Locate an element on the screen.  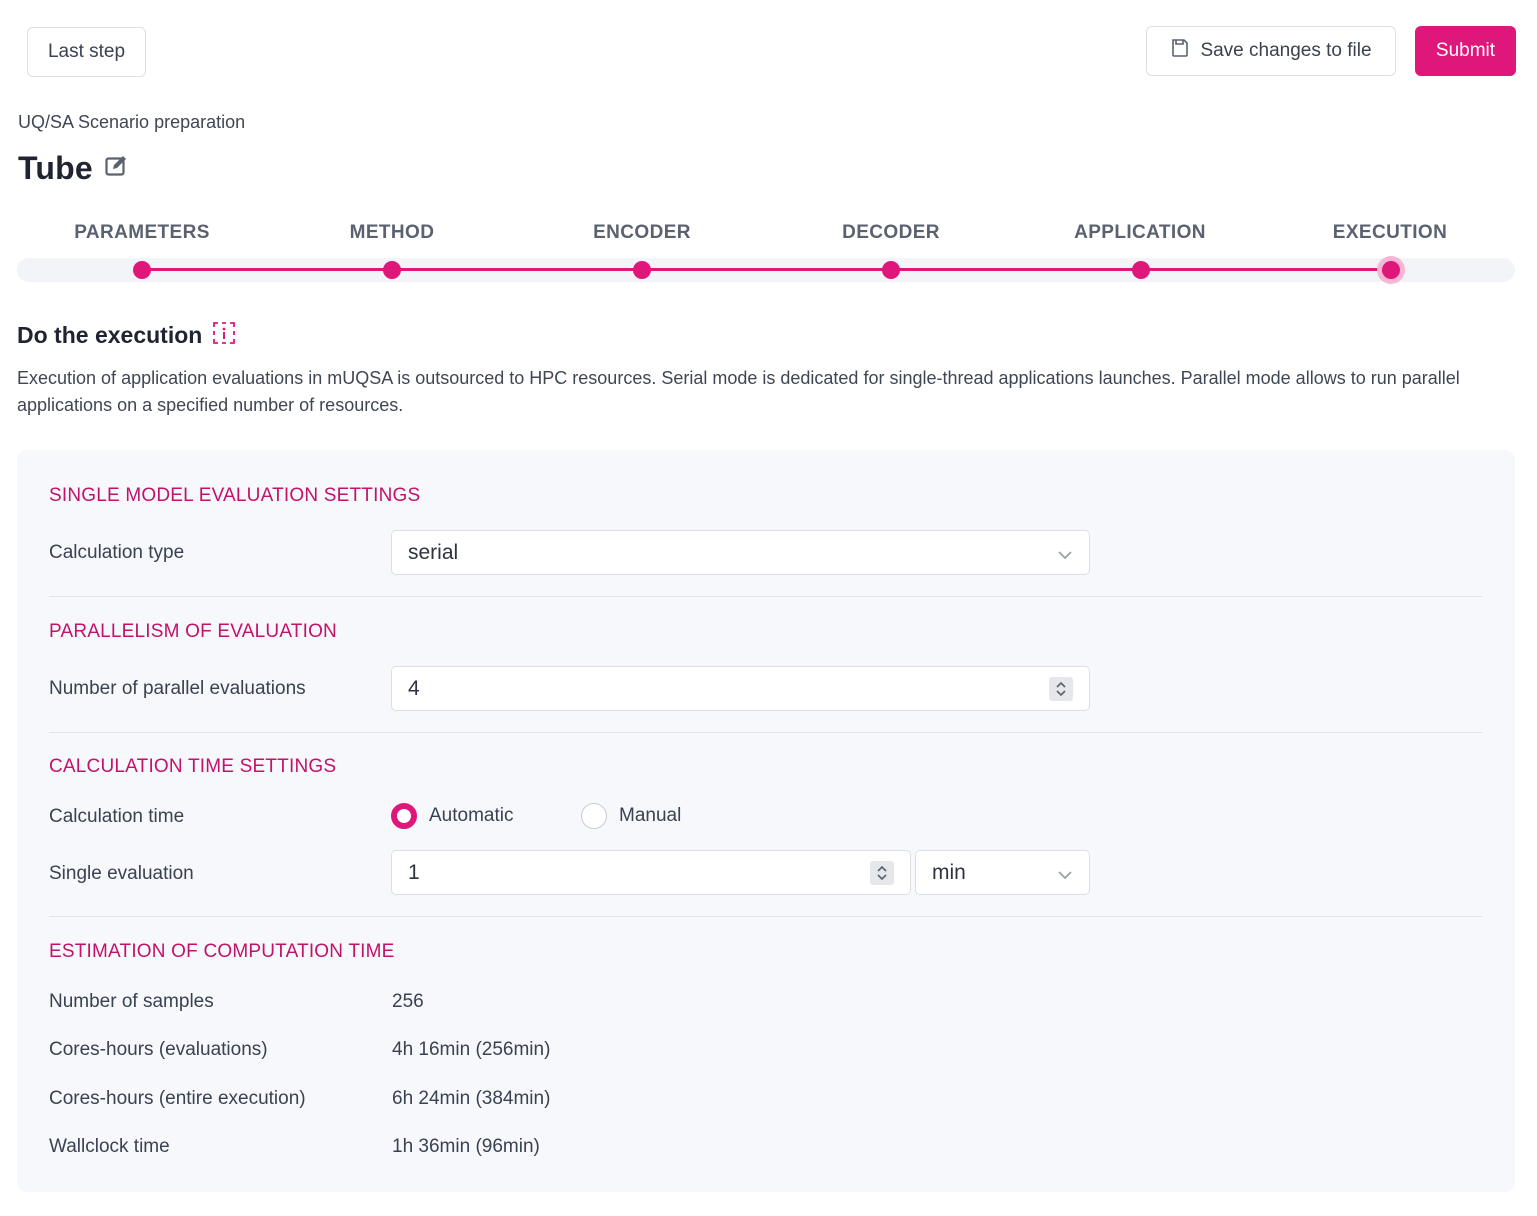
submit-label: Submit is located at coordinates (1465, 50).